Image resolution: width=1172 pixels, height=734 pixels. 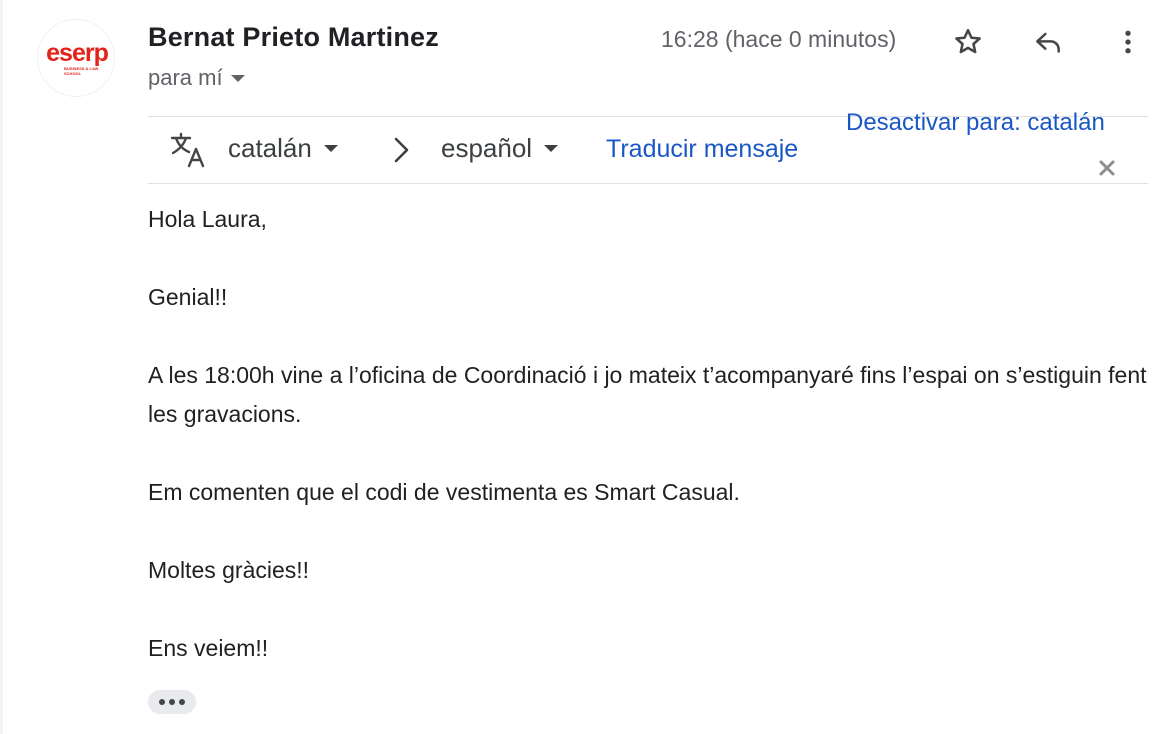 What do you see at coordinates (293, 37) in the screenshot?
I see `sender-name: Bernat Prieto Martinez` at bounding box center [293, 37].